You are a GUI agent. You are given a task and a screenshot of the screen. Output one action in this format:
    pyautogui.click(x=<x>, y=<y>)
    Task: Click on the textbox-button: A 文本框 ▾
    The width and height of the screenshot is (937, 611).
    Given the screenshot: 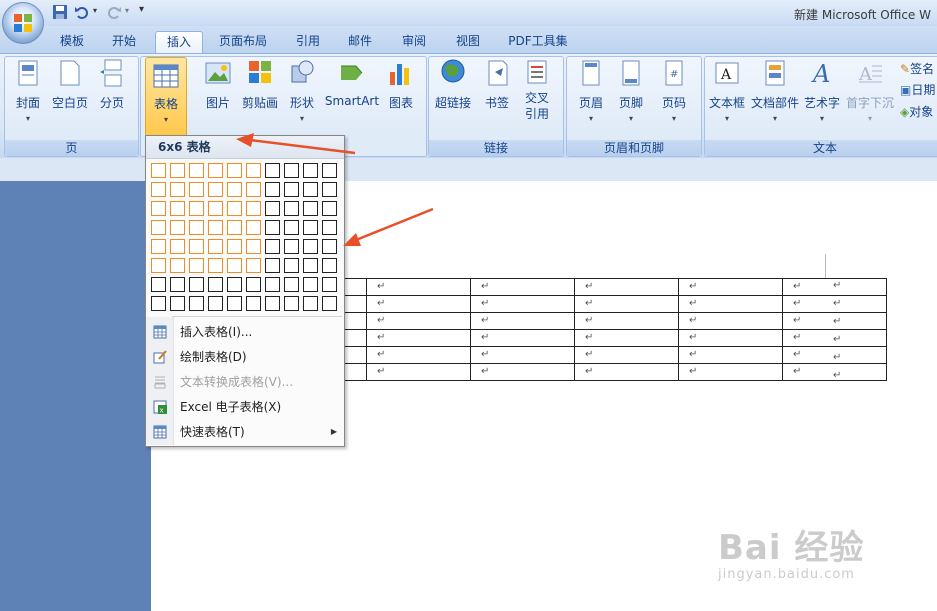 What is the action you would take?
    pyautogui.click(x=727, y=90)
    